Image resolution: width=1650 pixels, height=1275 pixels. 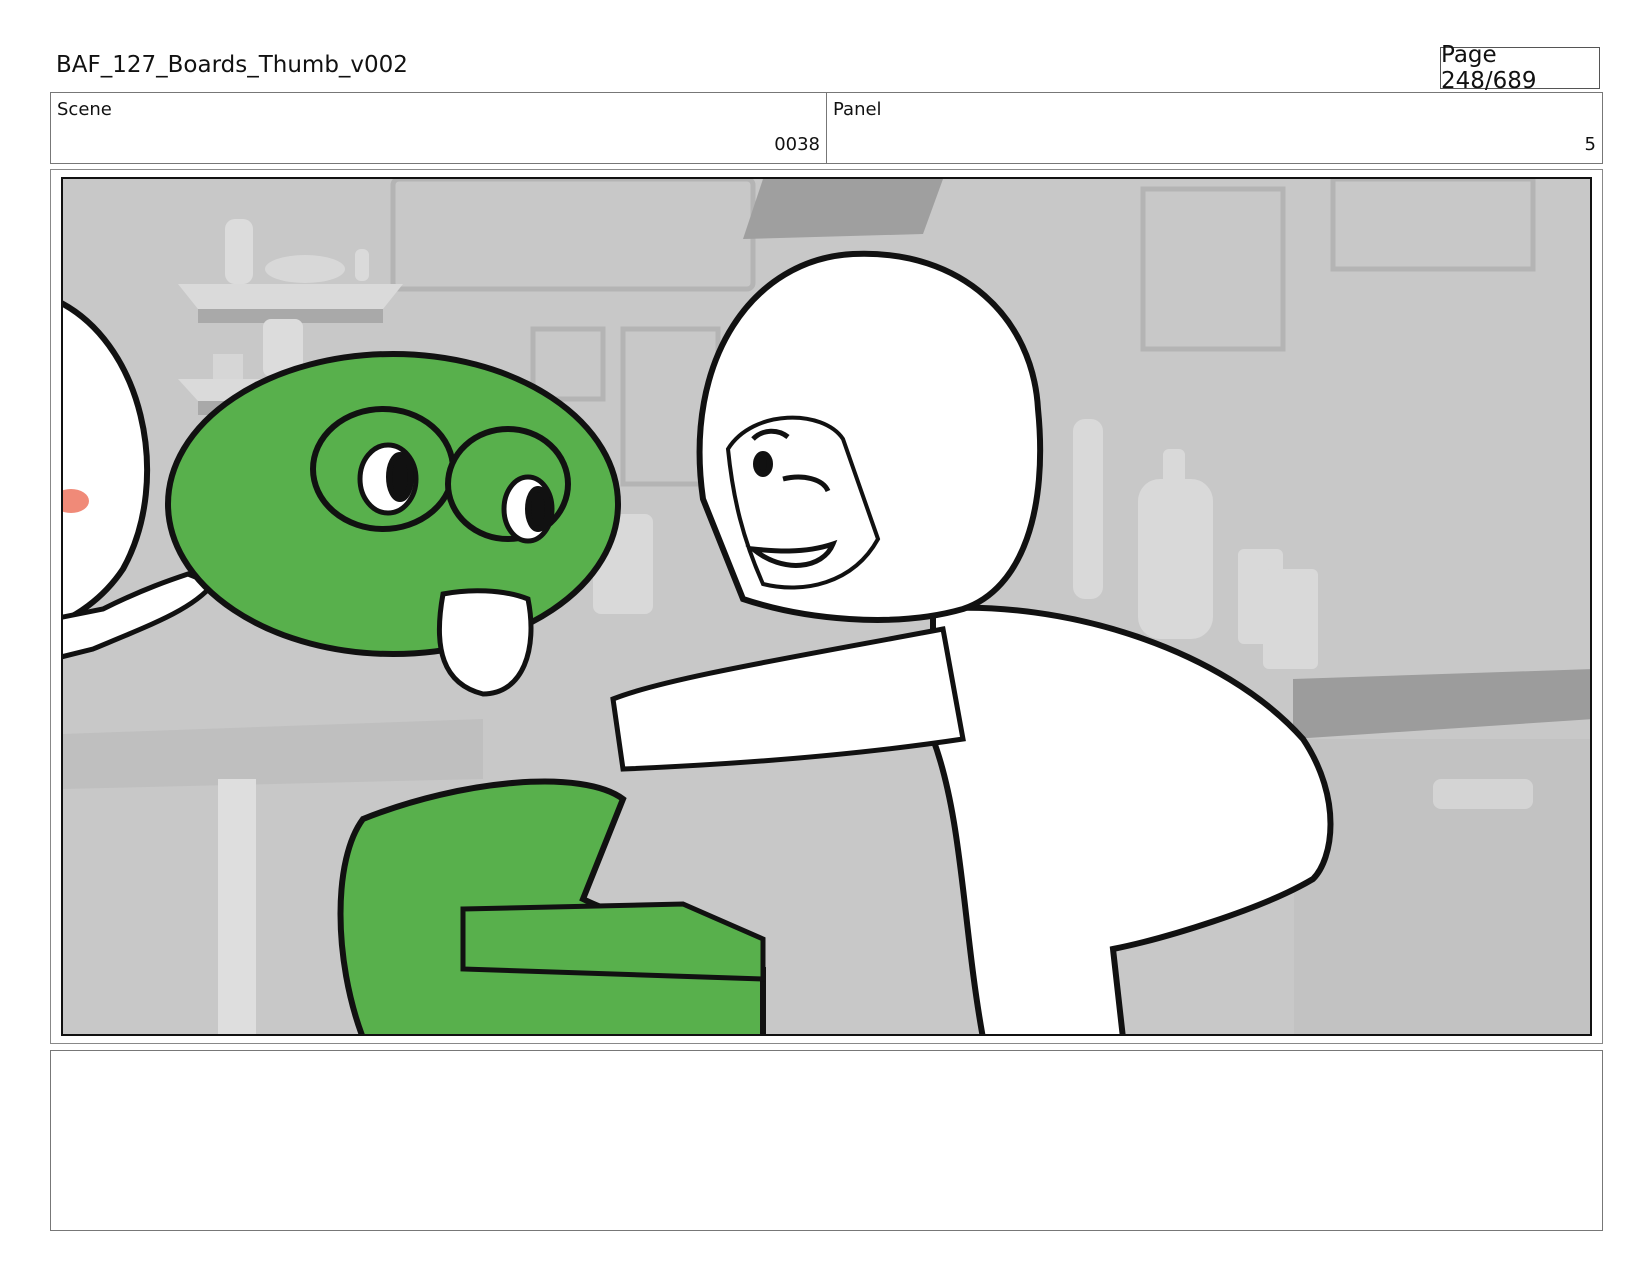 What do you see at coordinates (232, 65) in the screenshot?
I see `document-title: BAF_127_Boards_Thumb_v002` at bounding box center [232, 65].